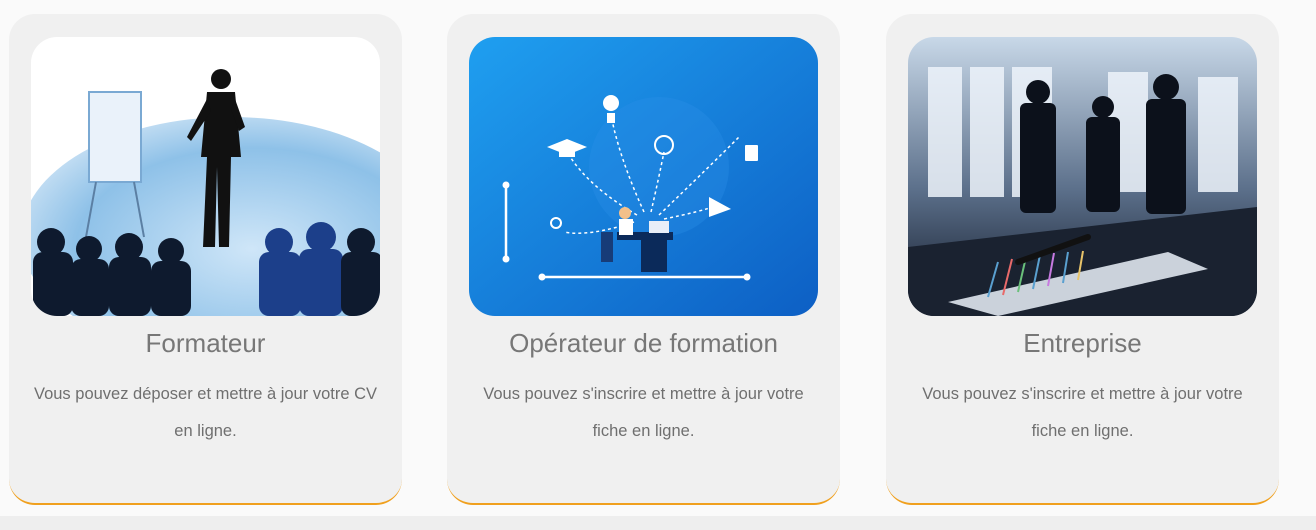 The height and width of the screenshot is (530, 1316). I want to click on card-title: Entreprise, so click(1082, 343).